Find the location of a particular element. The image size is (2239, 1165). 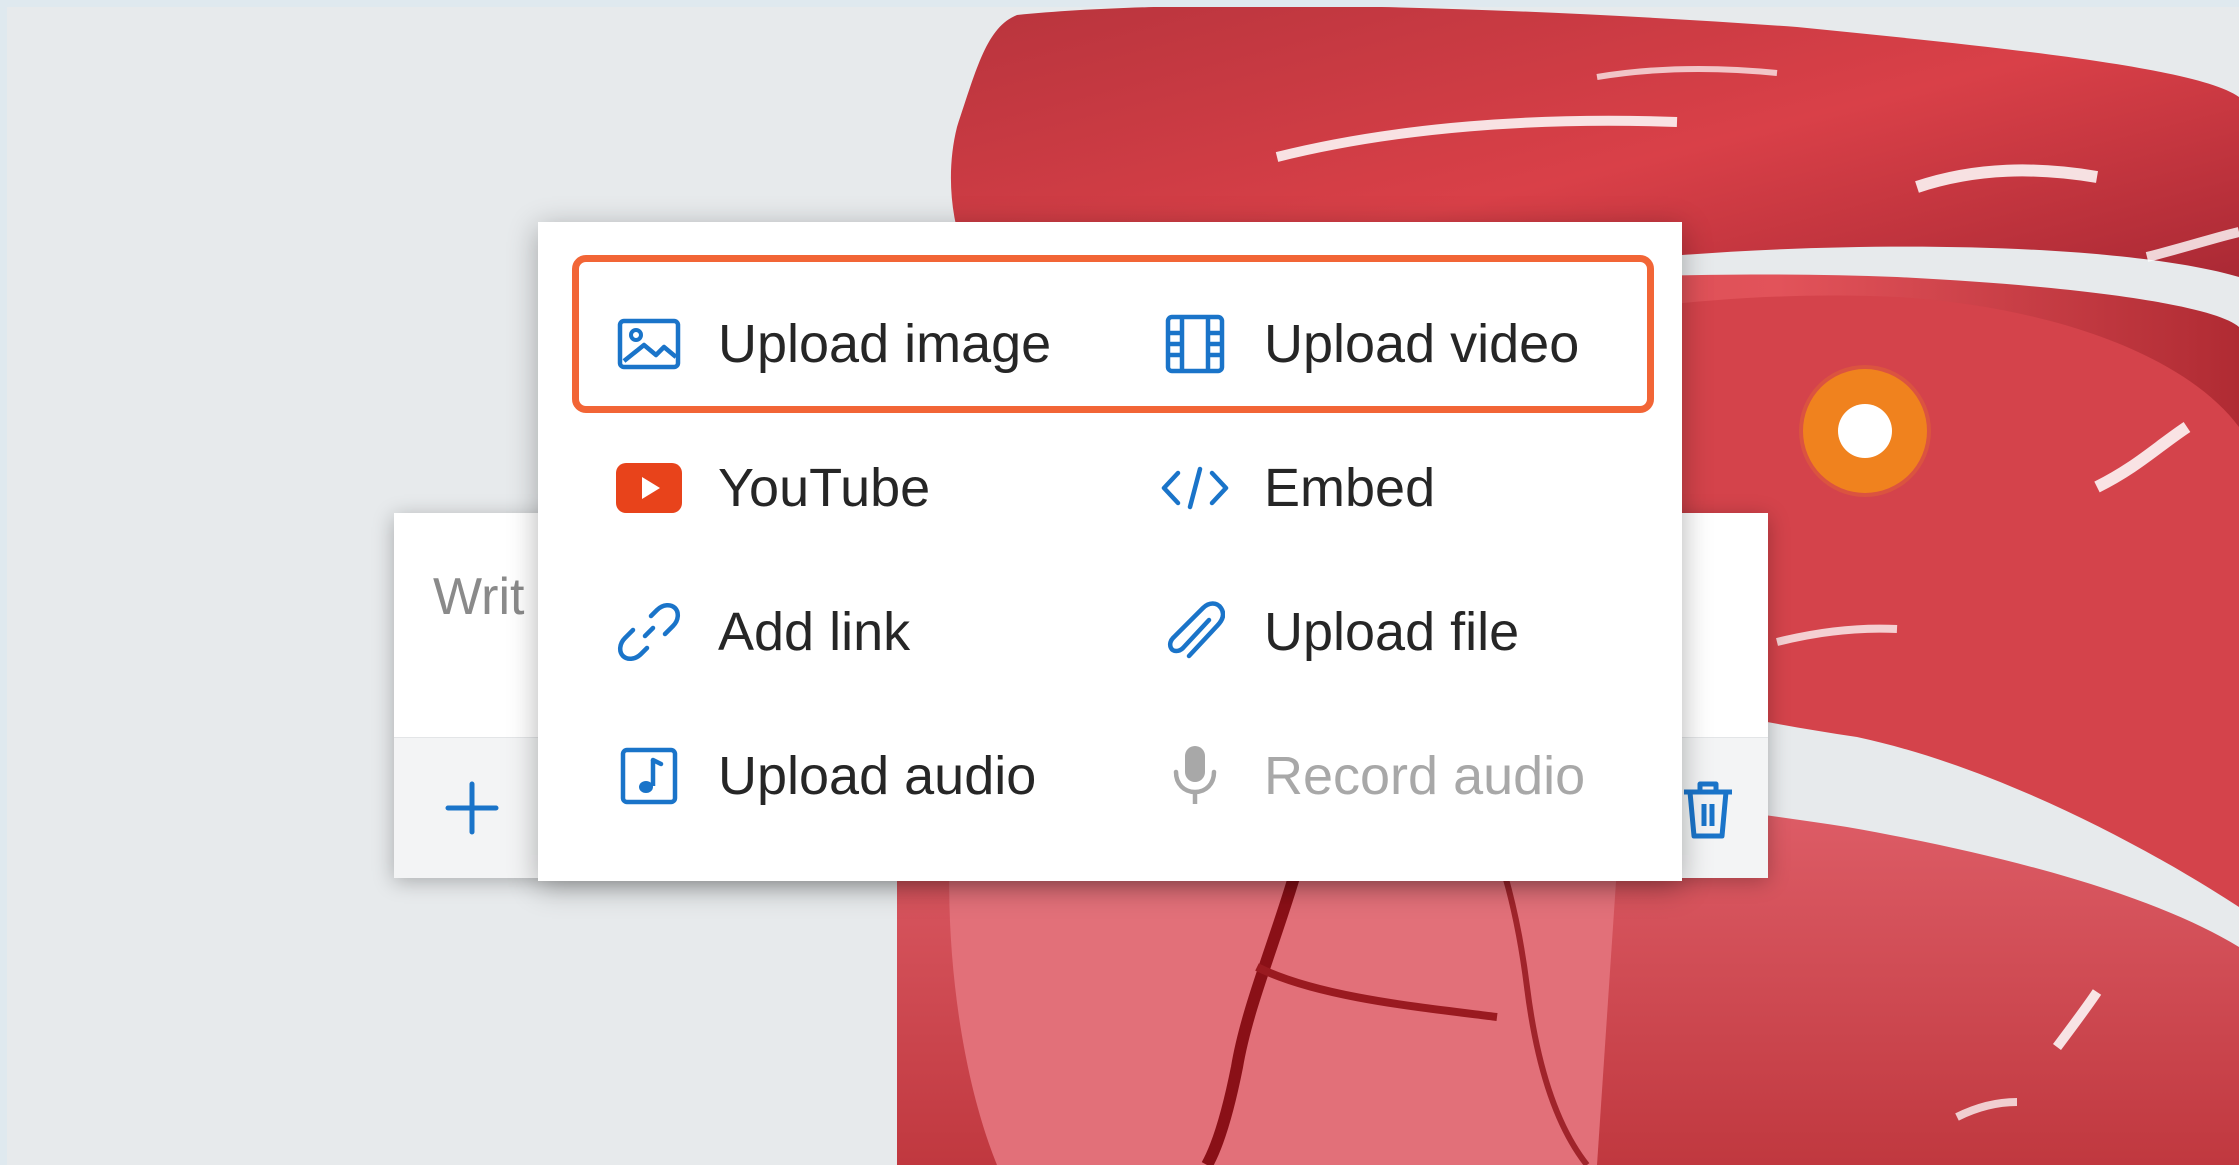

menu-item-label: Upload video is located at coordinates (1422, 344).